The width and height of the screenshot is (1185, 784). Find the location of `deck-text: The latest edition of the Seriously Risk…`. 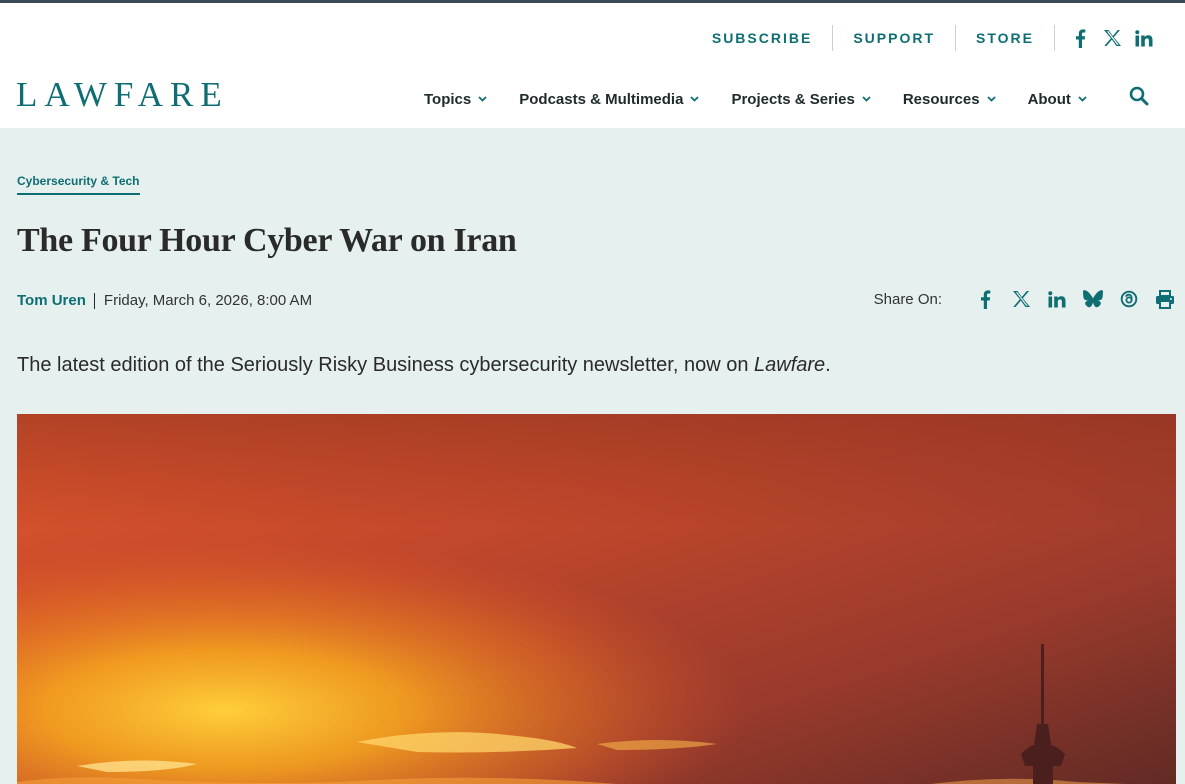

deck-text: The latest edition of the Seriously Risk… is located at coordinates (386, 365).